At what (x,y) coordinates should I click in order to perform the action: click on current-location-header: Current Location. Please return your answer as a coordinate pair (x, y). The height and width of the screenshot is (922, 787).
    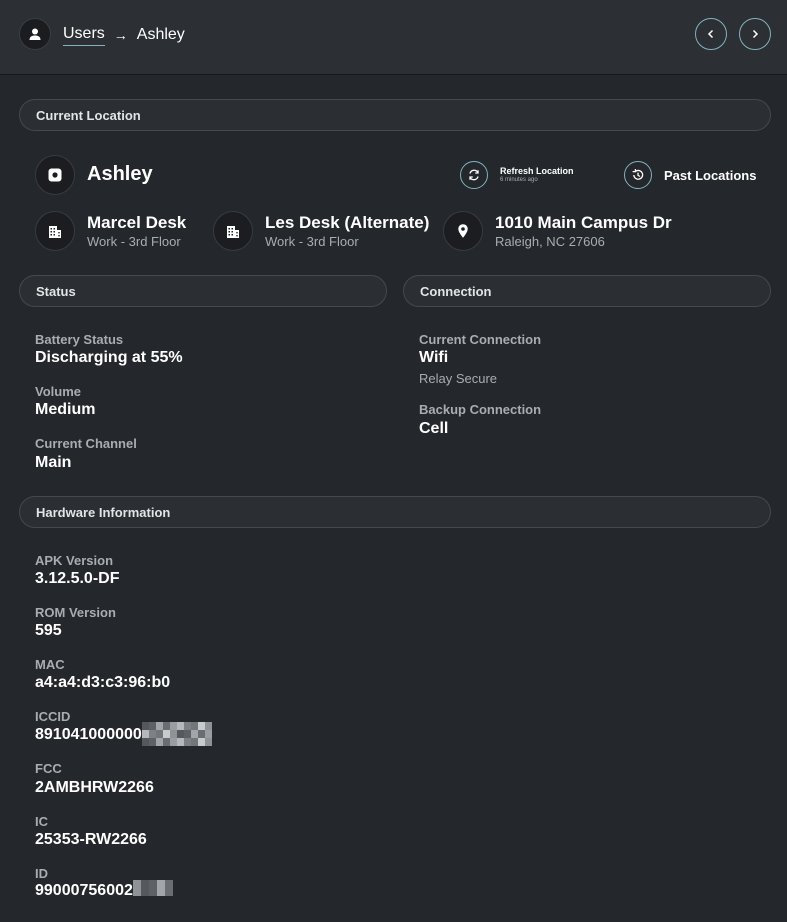
    Looking at the image, I should click on (395, 115).